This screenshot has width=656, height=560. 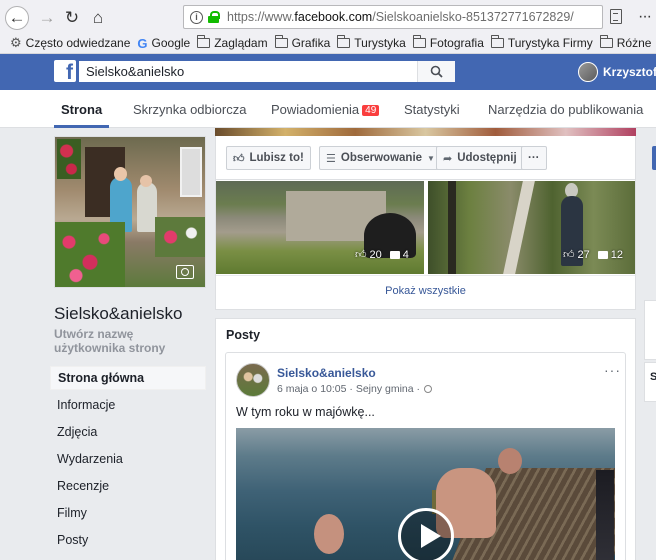 I want to click on caret-down-icon: ▼, so click(x=431, y=158).